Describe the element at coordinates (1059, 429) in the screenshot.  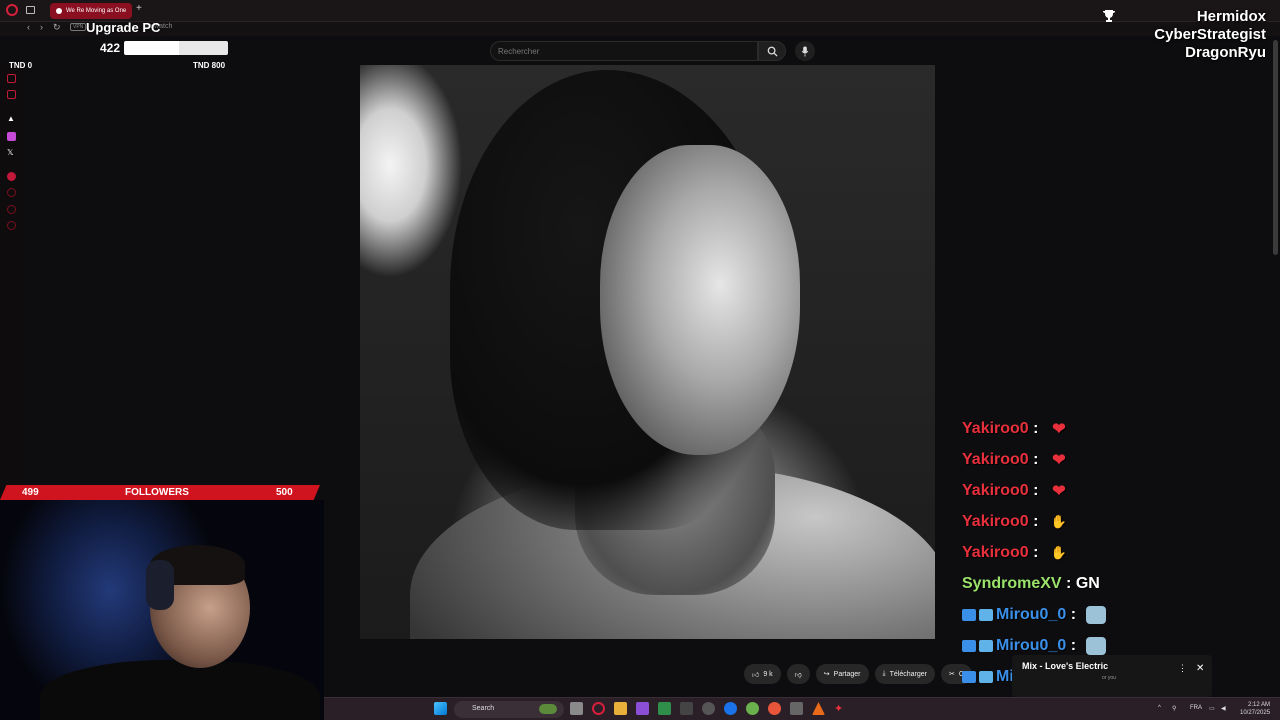
I see `heart-emote-icon: ❤` at that location.